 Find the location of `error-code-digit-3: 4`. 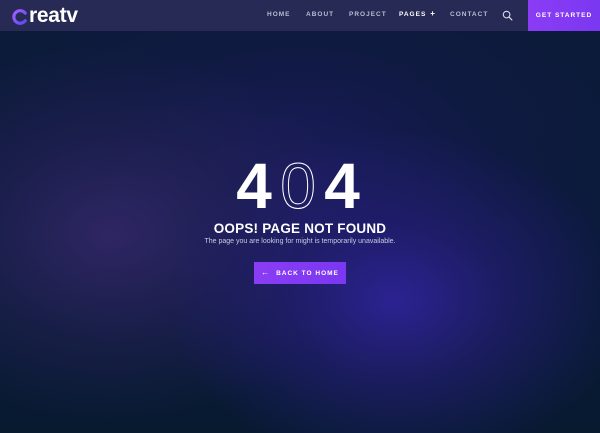

error-code-digit-3: 4 is located at coordinates (342, 185).